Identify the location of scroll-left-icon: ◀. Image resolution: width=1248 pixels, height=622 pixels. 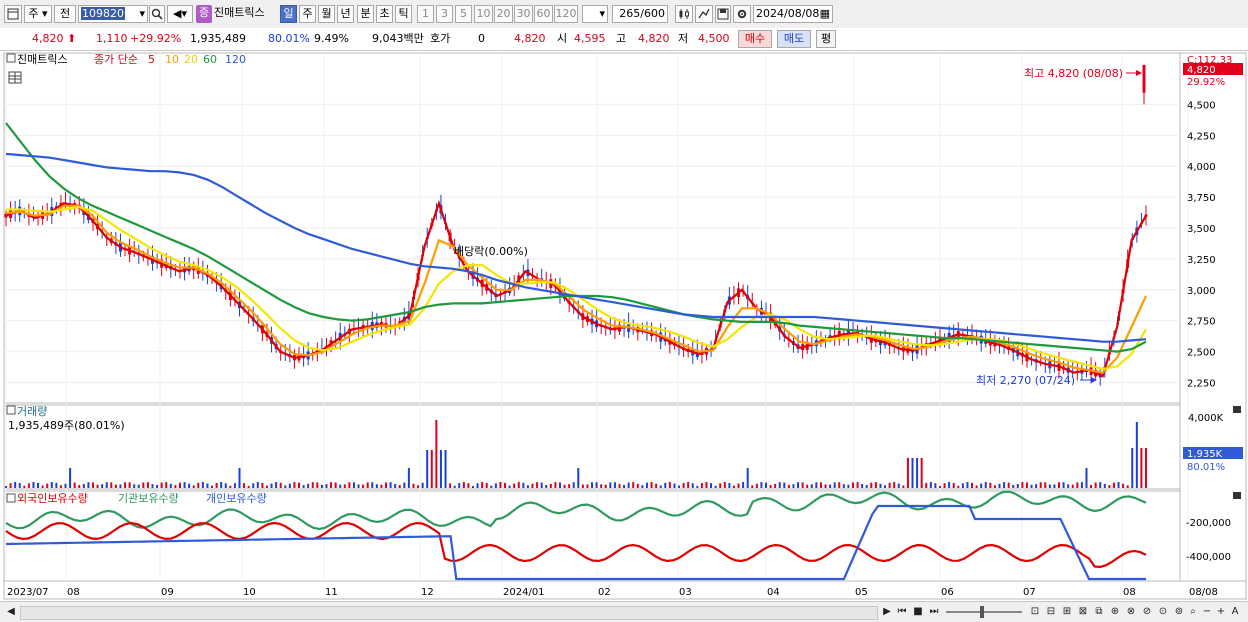
(11, 612).